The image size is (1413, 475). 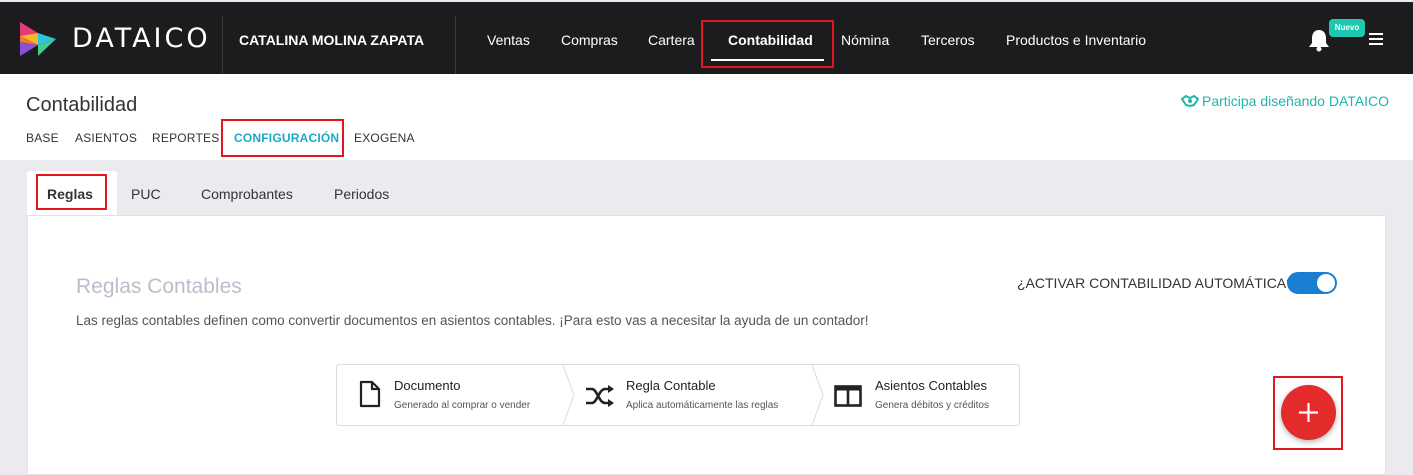 I want to click on tab-reglas: Reglas, so click(x=70, y=194).